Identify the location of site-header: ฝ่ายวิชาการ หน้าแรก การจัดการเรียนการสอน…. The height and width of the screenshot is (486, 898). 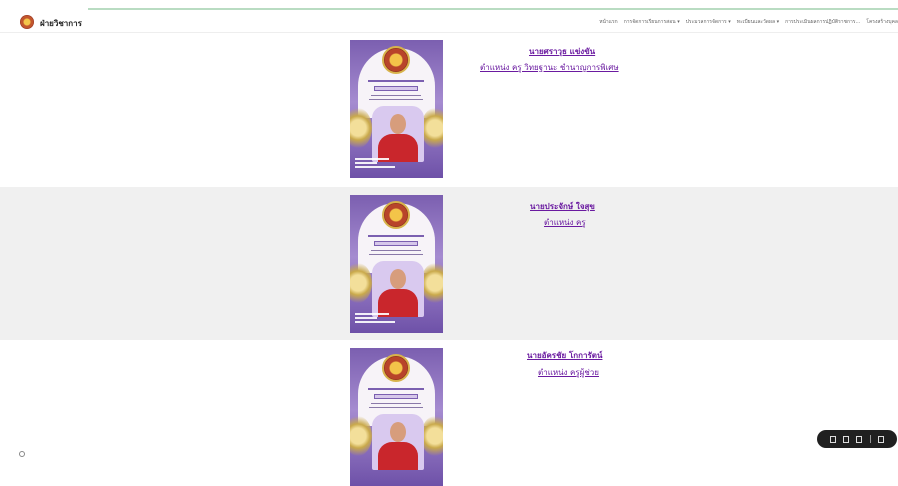
(449, 23).